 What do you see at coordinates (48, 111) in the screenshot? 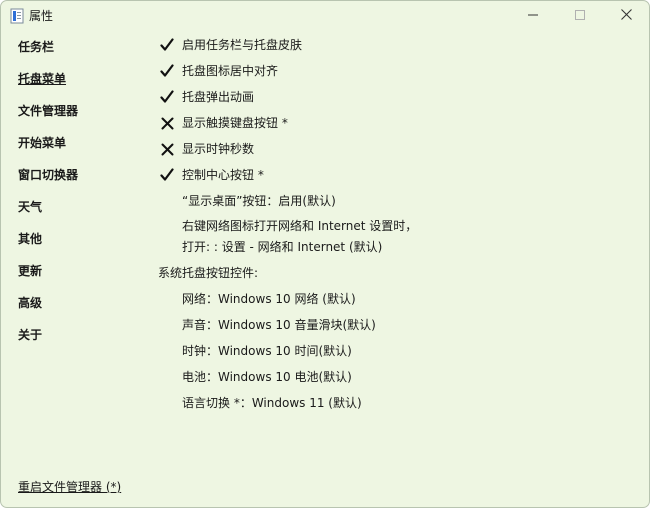
I see `sidebar-item-file-manager: 文件管理器` at bounding box center [48, 111].